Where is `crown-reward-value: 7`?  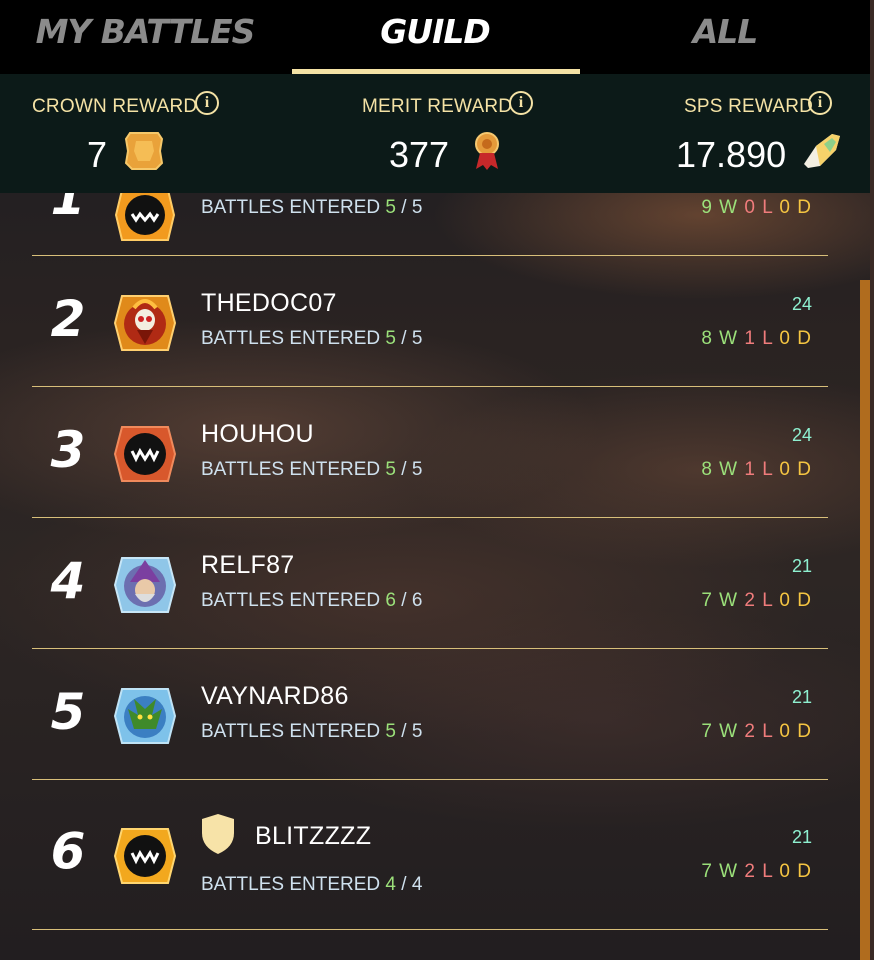
crown-reward-value: 7 is located at coordinates (97, 154).